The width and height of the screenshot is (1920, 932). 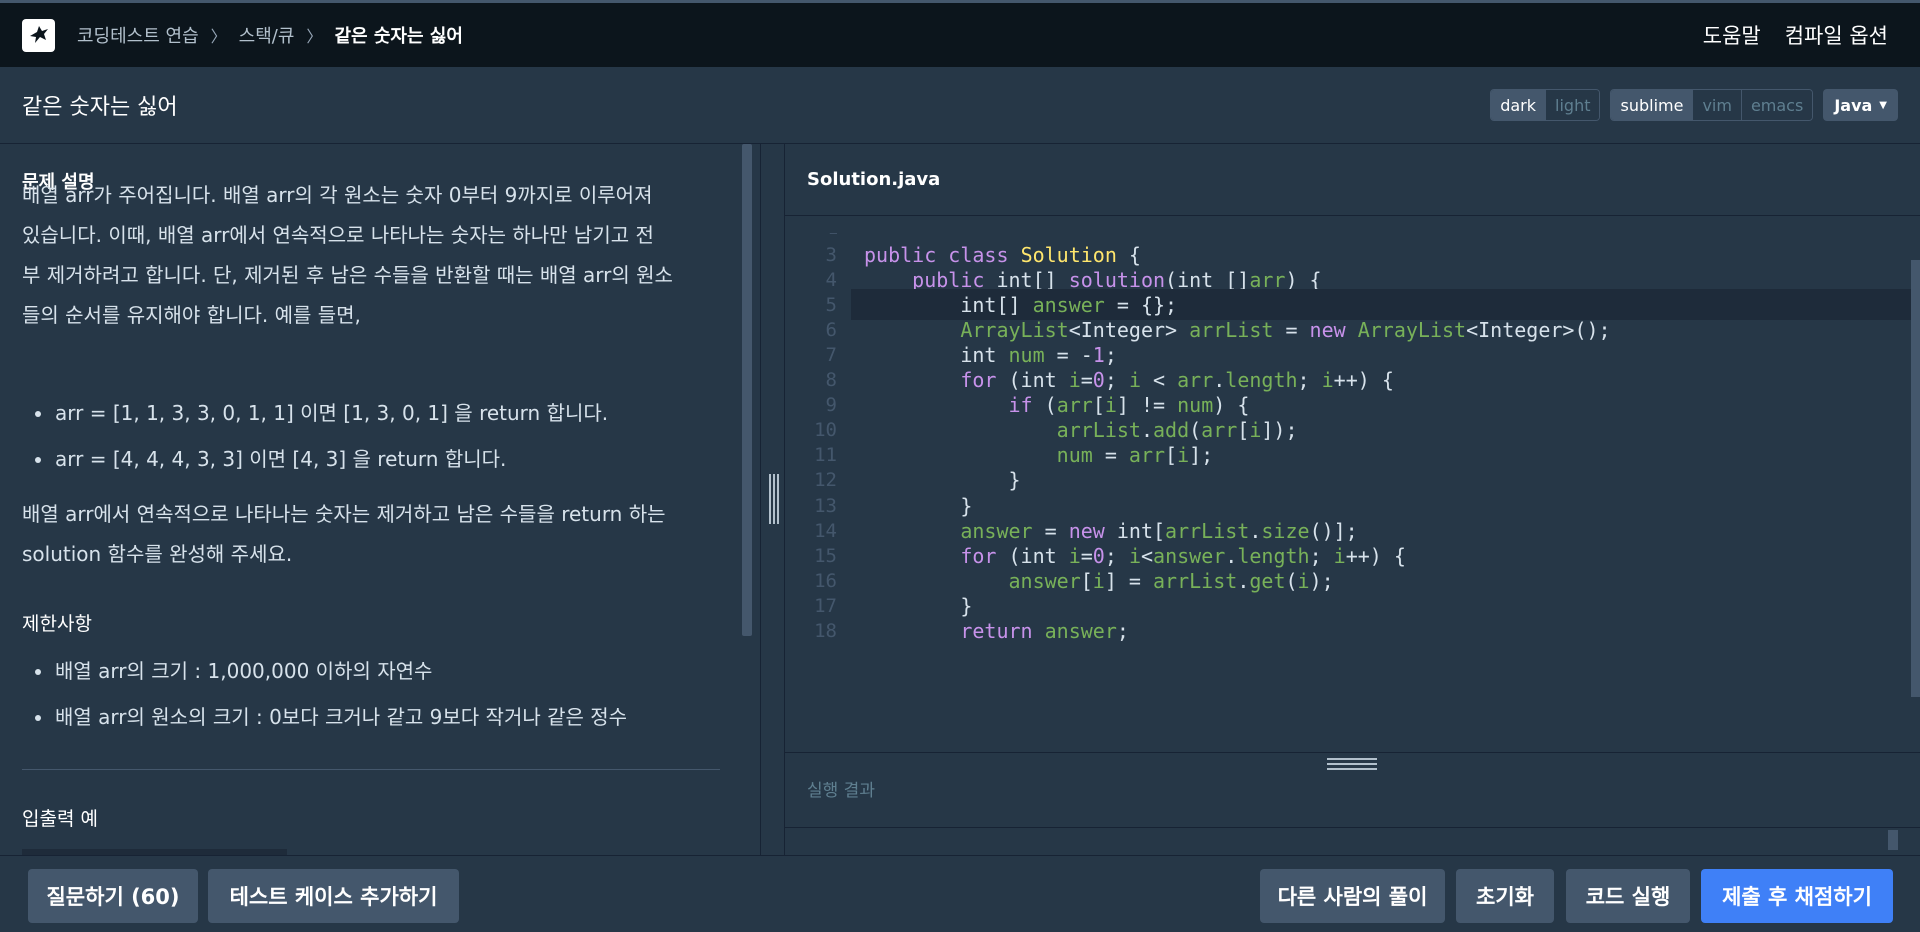 What do you see at coordinates (1044, 631) in the screenshot?
I see `code-text: return answer;` at bounding box center [1044, 631].